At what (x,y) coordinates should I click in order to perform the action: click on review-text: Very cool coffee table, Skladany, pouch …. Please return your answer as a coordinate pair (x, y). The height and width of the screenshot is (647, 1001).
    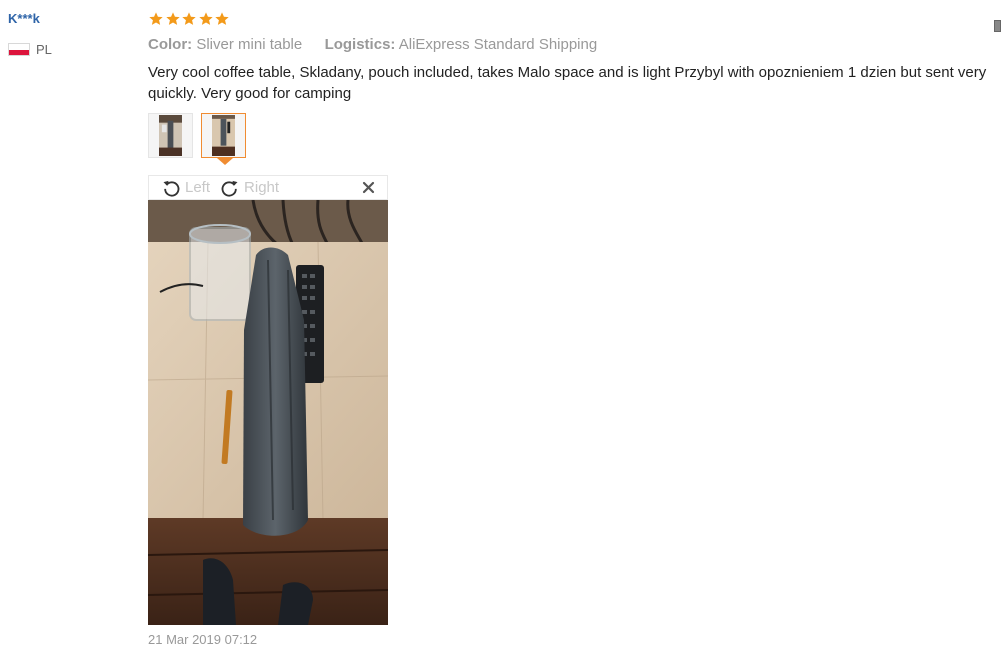
    Looking at the image, I should click on (567, 83).